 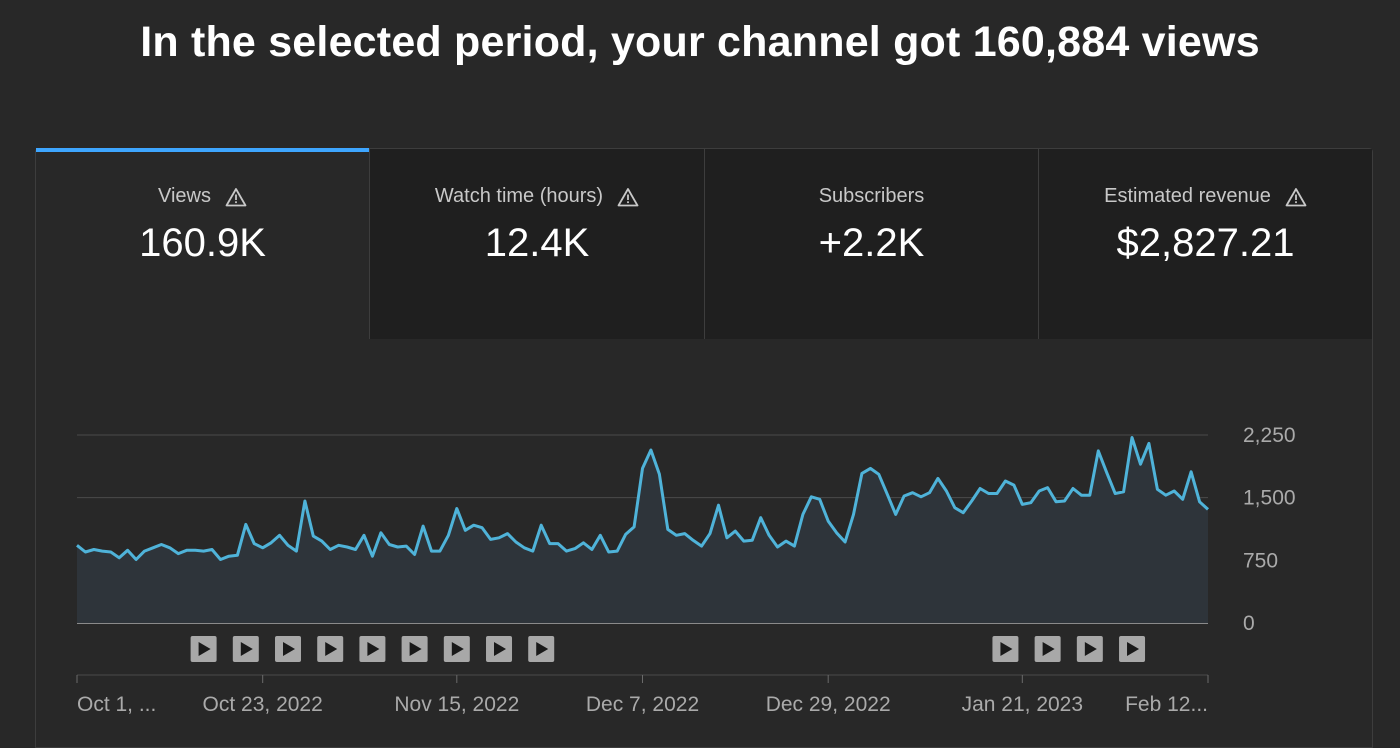 I want to click on x-tick-label: Jan 21, 2023, so click(x=1022, y=704).